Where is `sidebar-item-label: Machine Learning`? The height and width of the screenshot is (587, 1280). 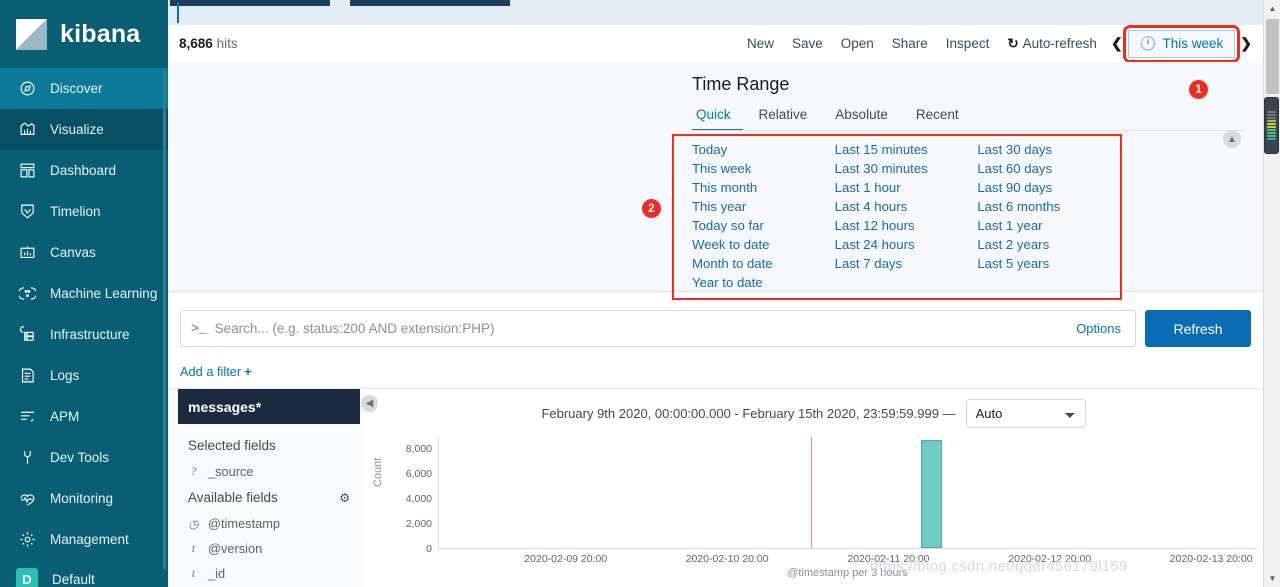
sidebar-item-label: Machine Learning is located at coordinates (104, 293).